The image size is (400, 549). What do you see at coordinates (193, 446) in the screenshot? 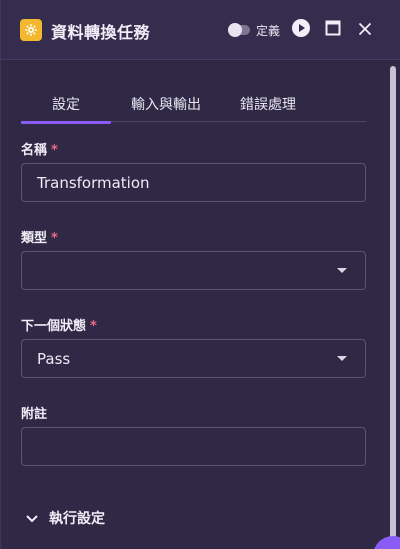
I see `note-input` at bounding box center [193, 446].